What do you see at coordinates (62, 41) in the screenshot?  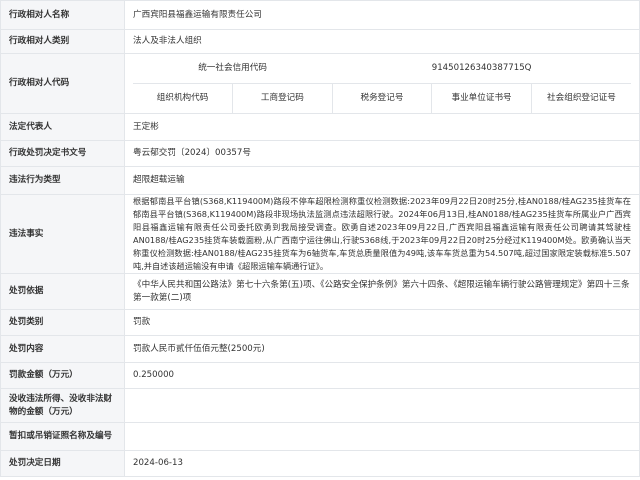 I see `label-category: 行政相对人类别` at bounding box center [62, 41].